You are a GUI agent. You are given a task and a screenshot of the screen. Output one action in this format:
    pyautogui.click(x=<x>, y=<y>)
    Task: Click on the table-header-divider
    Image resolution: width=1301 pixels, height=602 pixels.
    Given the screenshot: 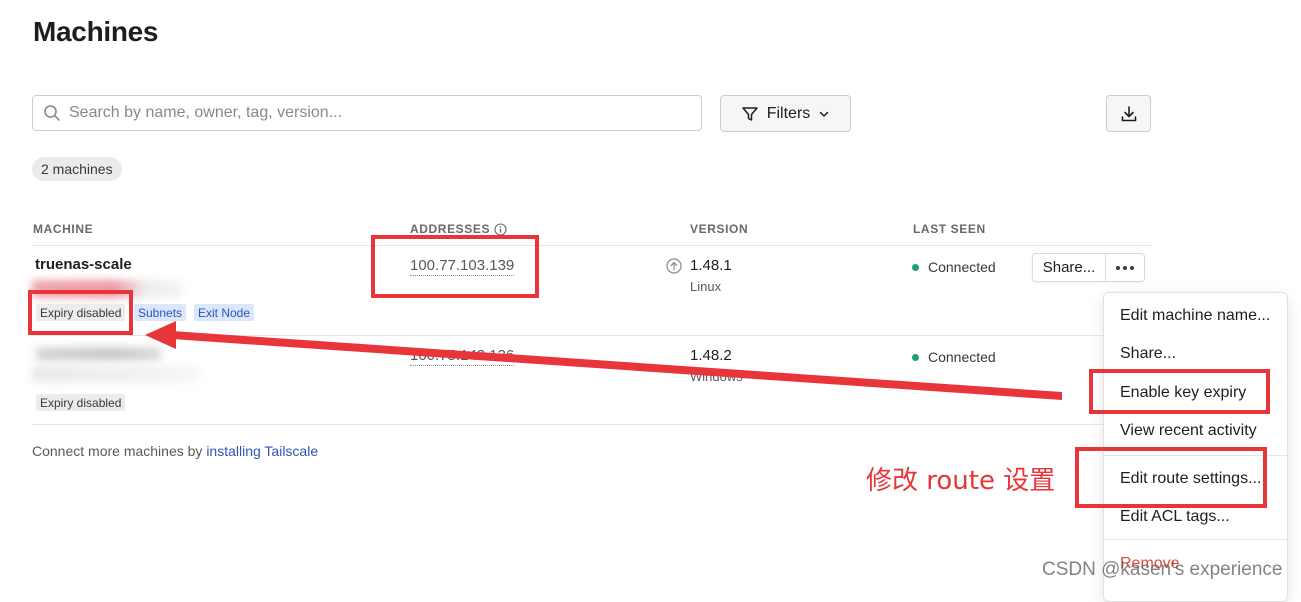 What is the action you would take?
    pyautogui.click(x=592, y=245)
    